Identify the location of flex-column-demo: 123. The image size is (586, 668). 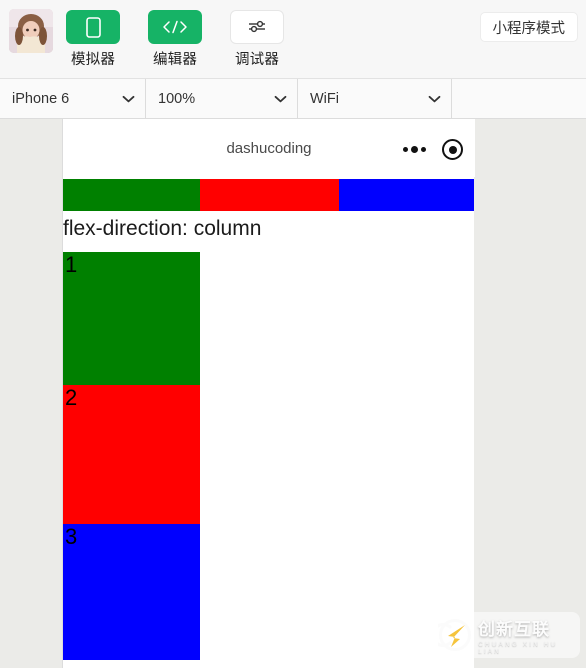
(131, 456).